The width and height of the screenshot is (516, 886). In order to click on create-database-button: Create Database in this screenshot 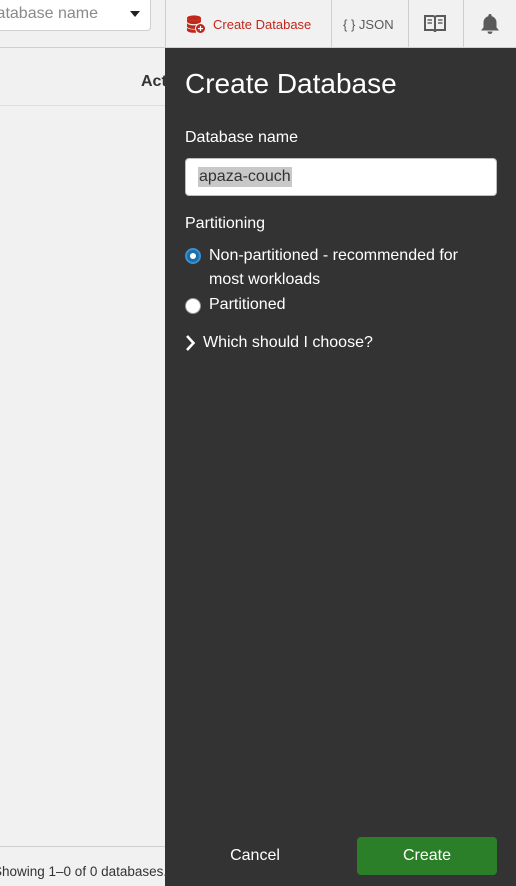, I will do `click(248, 24)`.